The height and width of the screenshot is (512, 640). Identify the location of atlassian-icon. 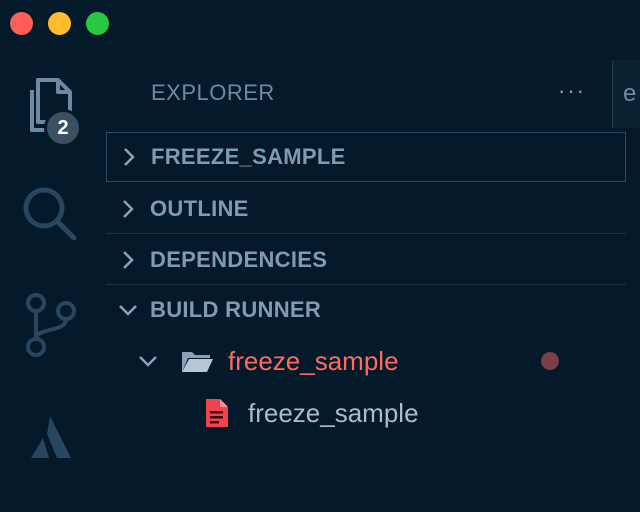
(51, 437).